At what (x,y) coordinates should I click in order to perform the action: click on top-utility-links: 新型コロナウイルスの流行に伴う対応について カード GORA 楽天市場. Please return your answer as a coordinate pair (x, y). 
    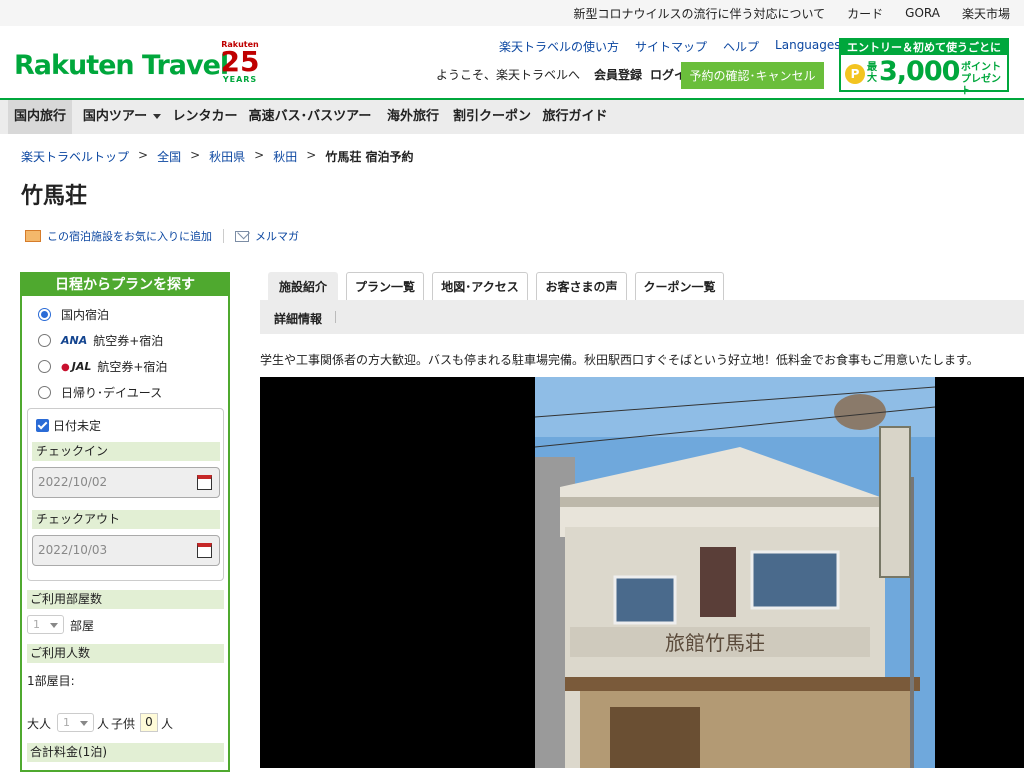
    Looking at the image, I should click on (781, 13).